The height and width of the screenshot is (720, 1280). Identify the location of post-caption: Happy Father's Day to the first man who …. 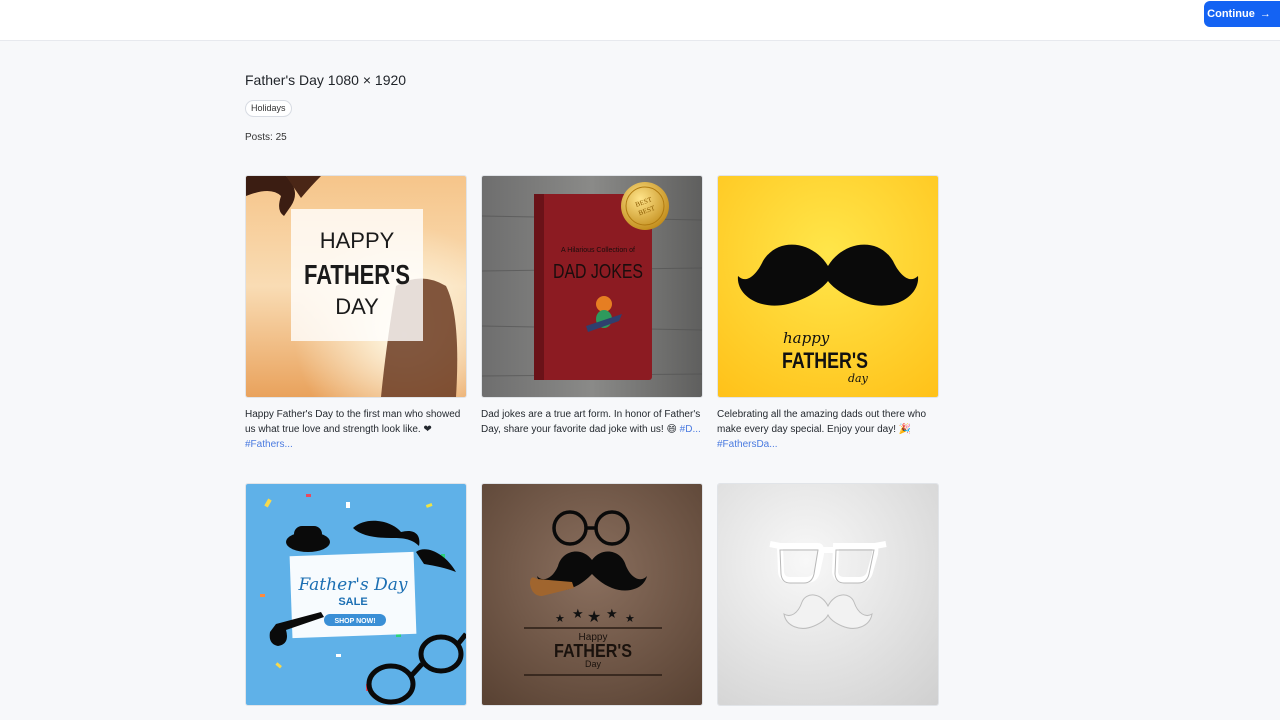
(353, 429).